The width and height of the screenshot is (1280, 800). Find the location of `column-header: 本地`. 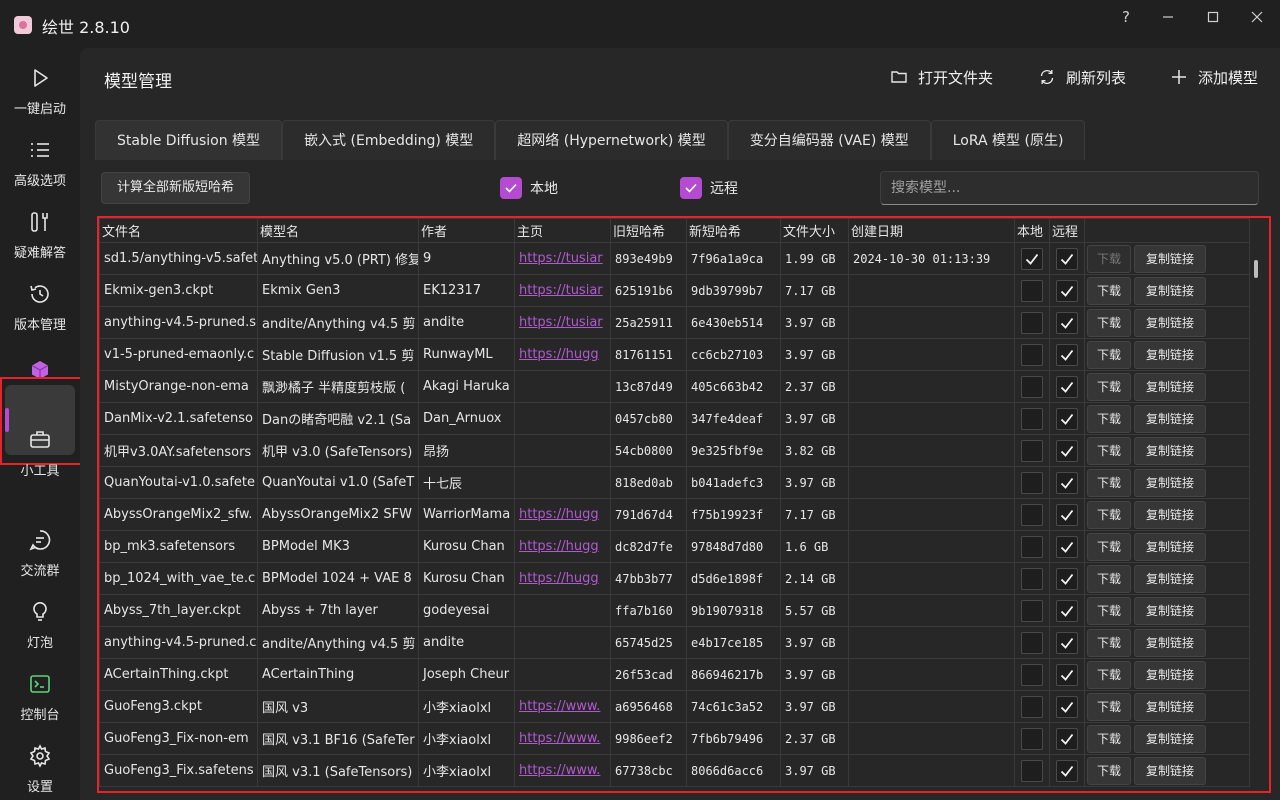

column-header: 本地 is located at coordinates (1032, 230).